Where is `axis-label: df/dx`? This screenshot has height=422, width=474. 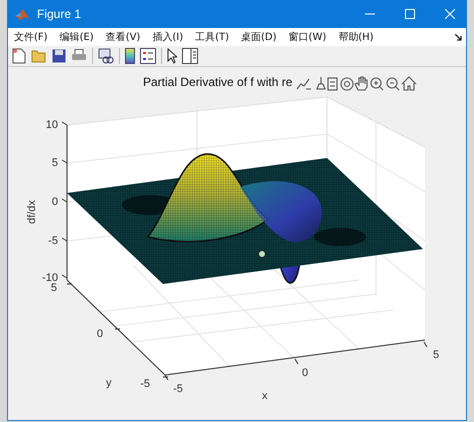 axis-label: df/dx is located at coordinates (32, 212).